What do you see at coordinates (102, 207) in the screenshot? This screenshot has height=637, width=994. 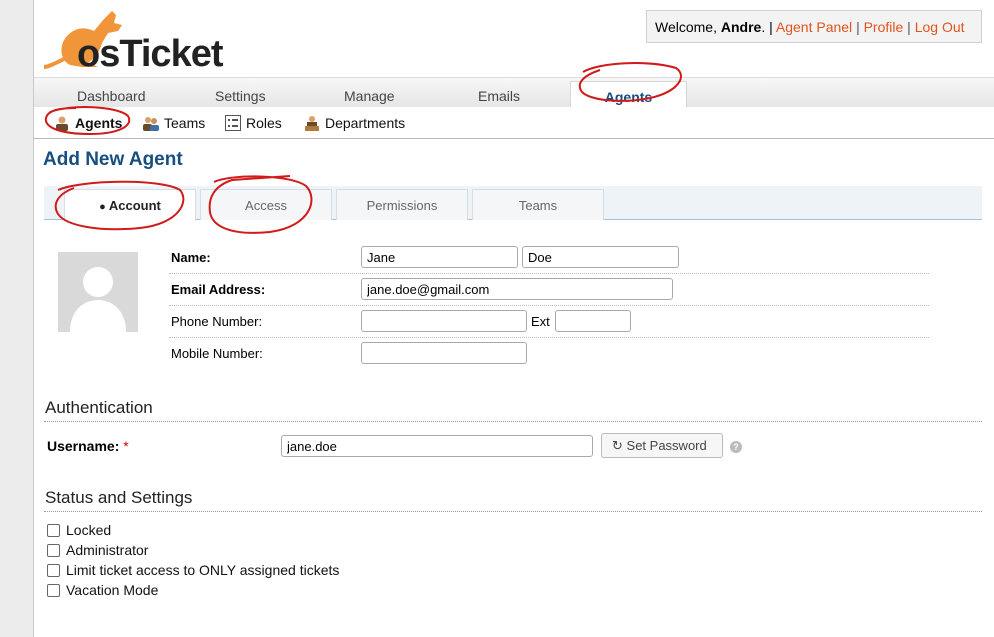 I see `person-icon: ●` at bounding box center [102, 207].